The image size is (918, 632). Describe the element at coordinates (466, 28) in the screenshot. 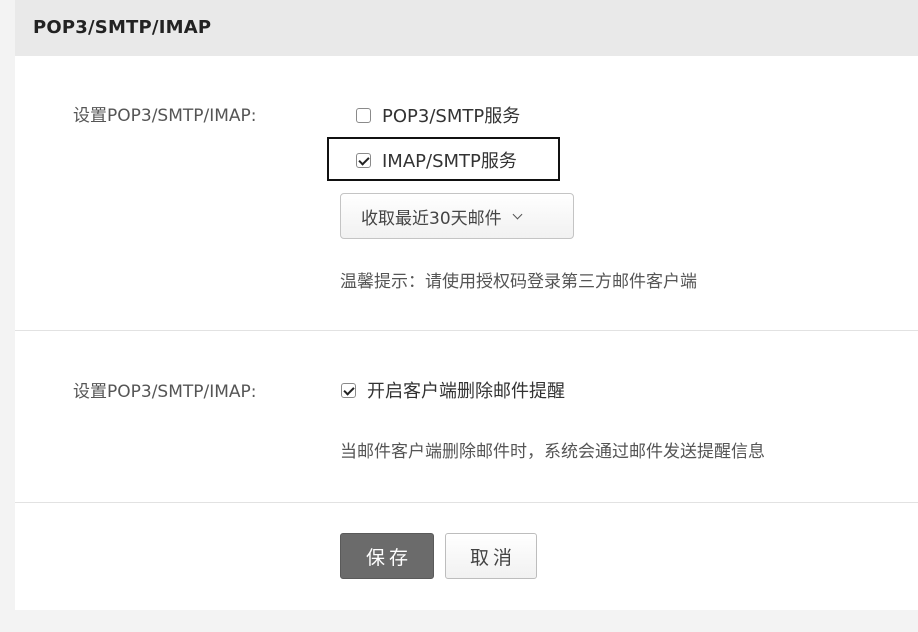

I see `panel-header: POP3/SMTP/IMAP` at that location.